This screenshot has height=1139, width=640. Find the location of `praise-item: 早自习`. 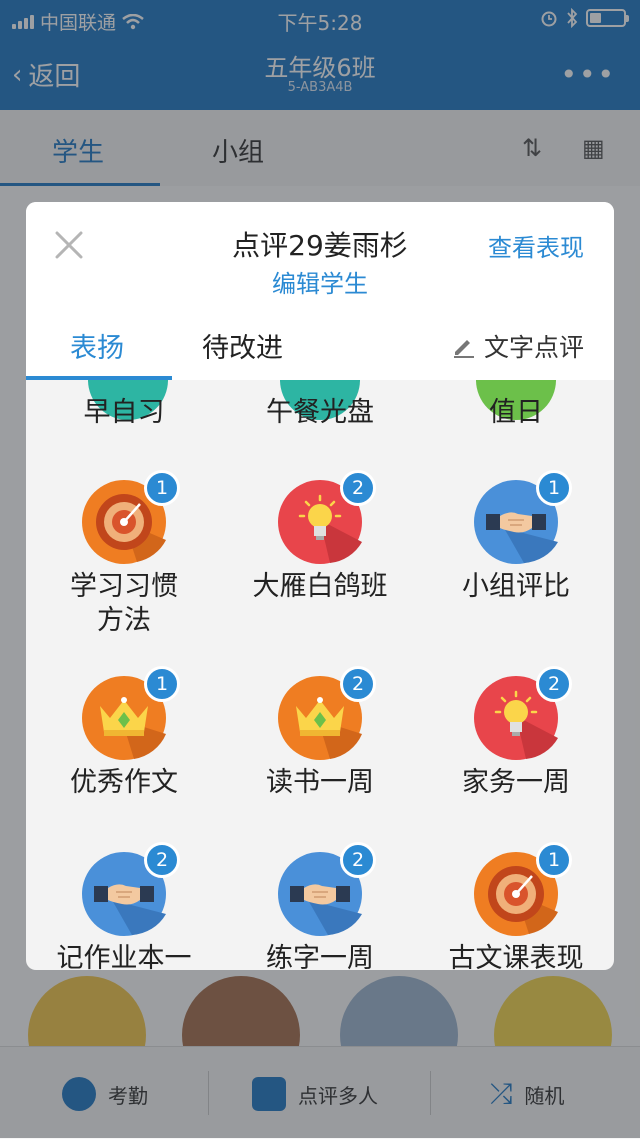

praise-item: 早自习 is located at coordinates (124, 413).